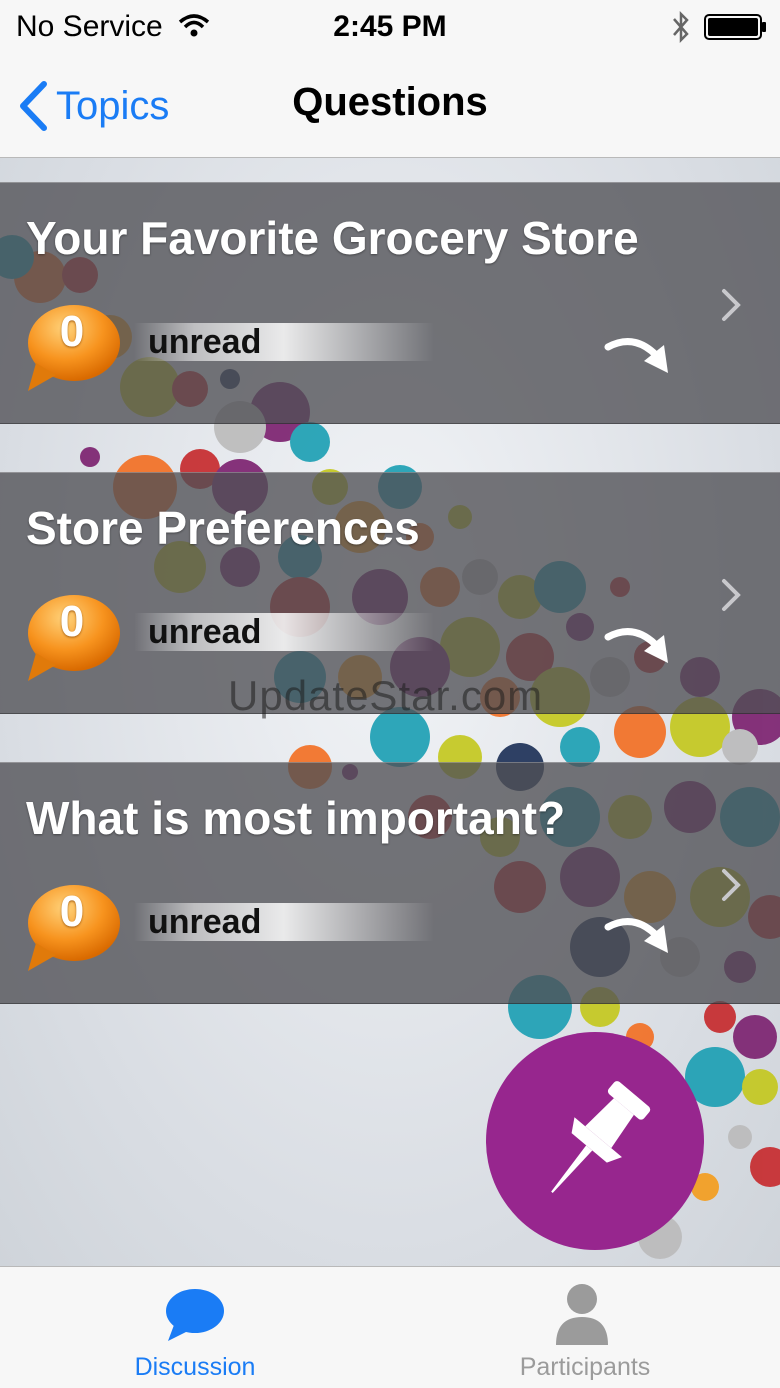 The height and width of the screenshot is (1388, 780). I want to click on pin-button, so click(595, 1141).